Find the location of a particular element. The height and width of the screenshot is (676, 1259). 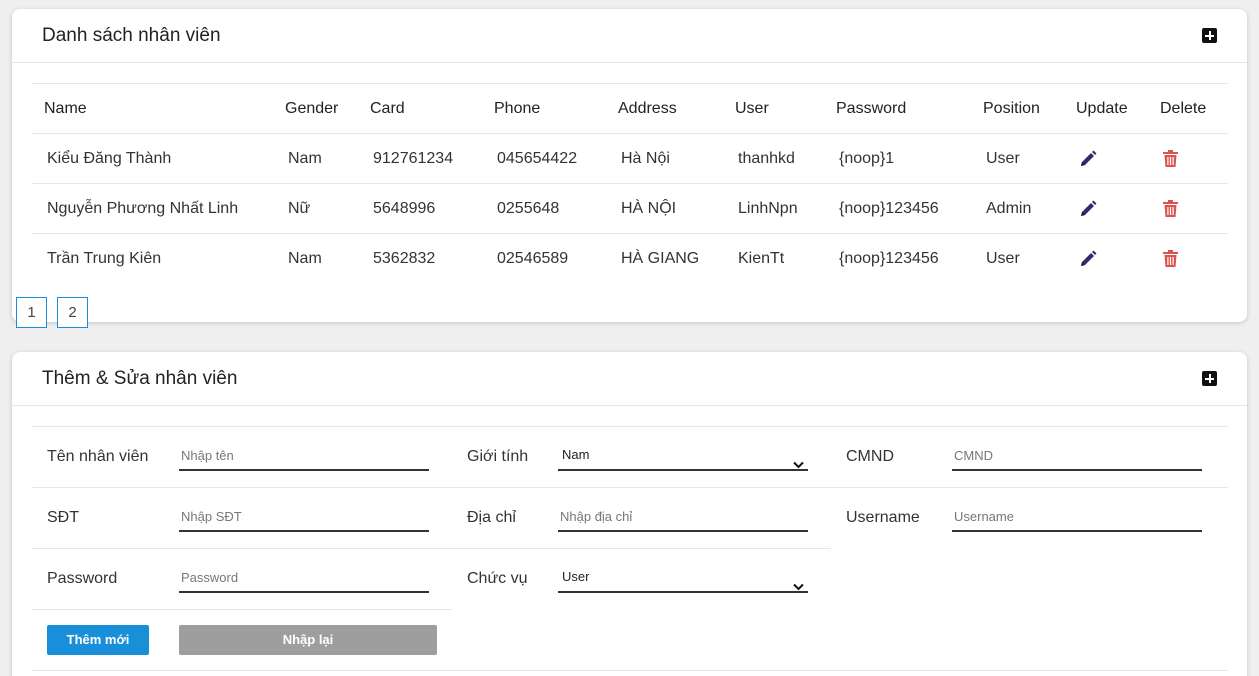

name-input is located at coordinates (304, 456).